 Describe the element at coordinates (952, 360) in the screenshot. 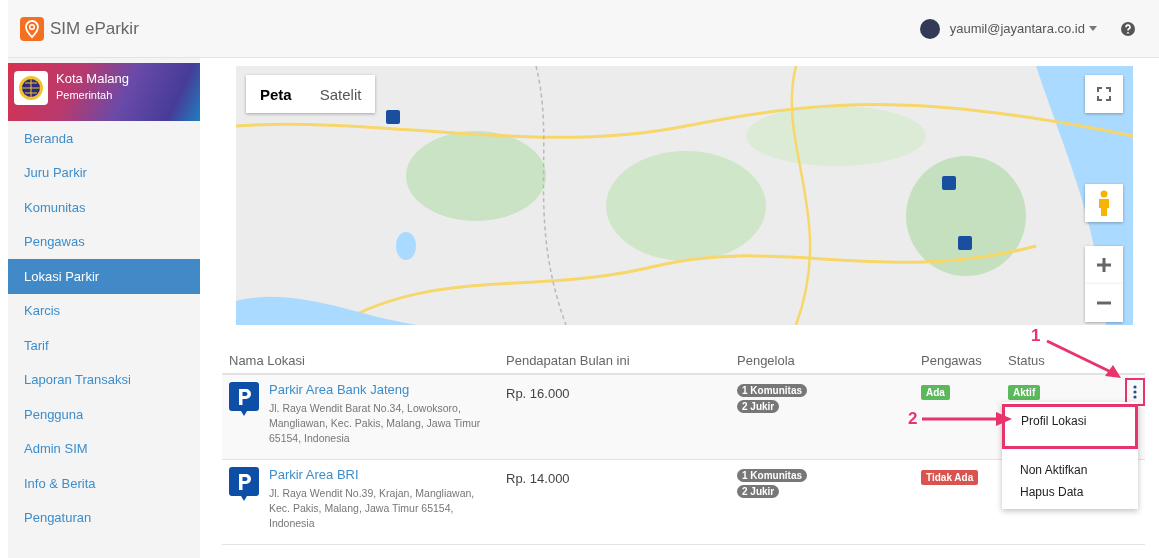

I see `column-header: Pengawas` at that location.